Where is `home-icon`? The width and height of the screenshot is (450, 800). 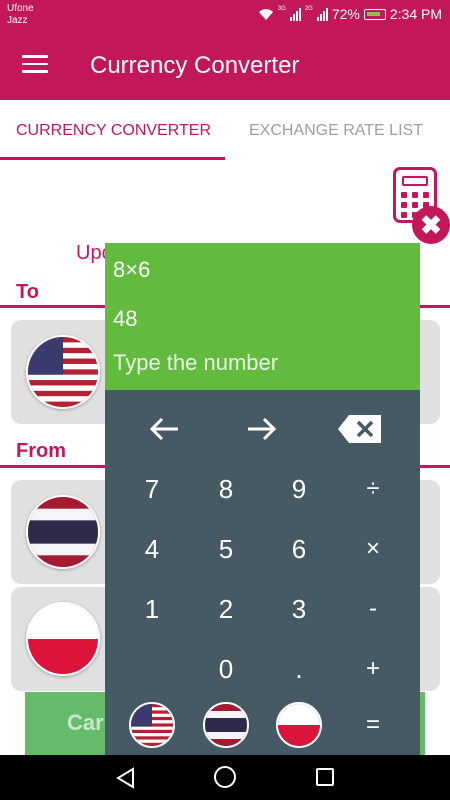
home-icon is located at coordinates (225, 777).